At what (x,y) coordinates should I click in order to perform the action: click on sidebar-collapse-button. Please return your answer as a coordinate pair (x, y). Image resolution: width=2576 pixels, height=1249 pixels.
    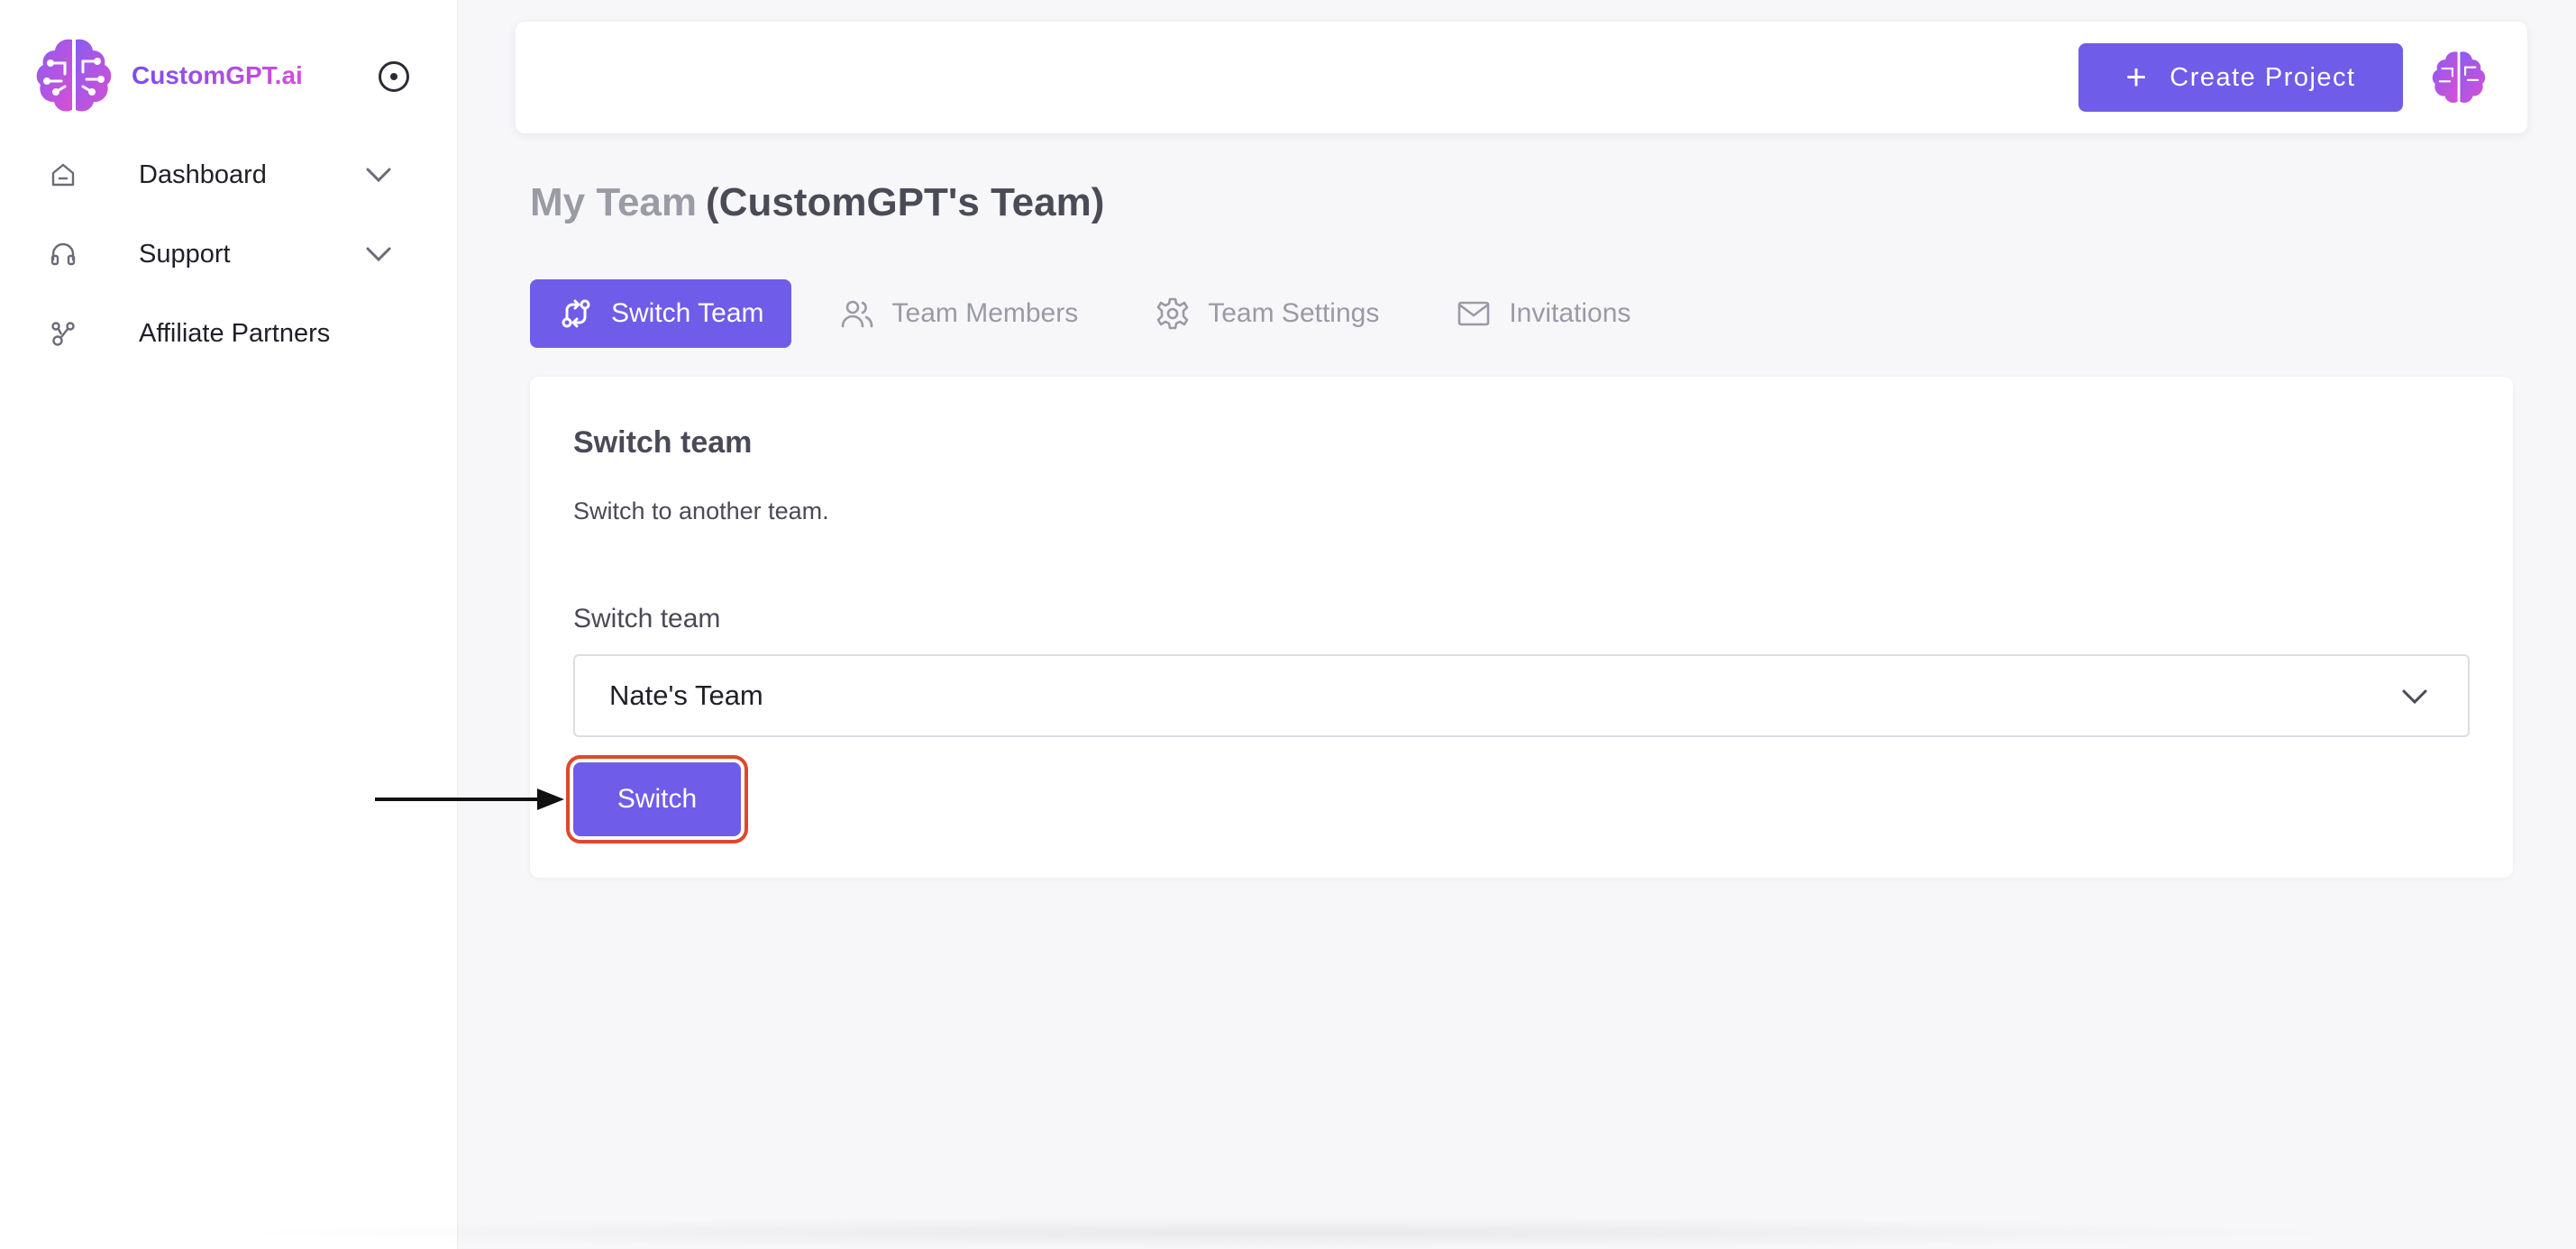
    Looking at the image, I should click on (394, 76).